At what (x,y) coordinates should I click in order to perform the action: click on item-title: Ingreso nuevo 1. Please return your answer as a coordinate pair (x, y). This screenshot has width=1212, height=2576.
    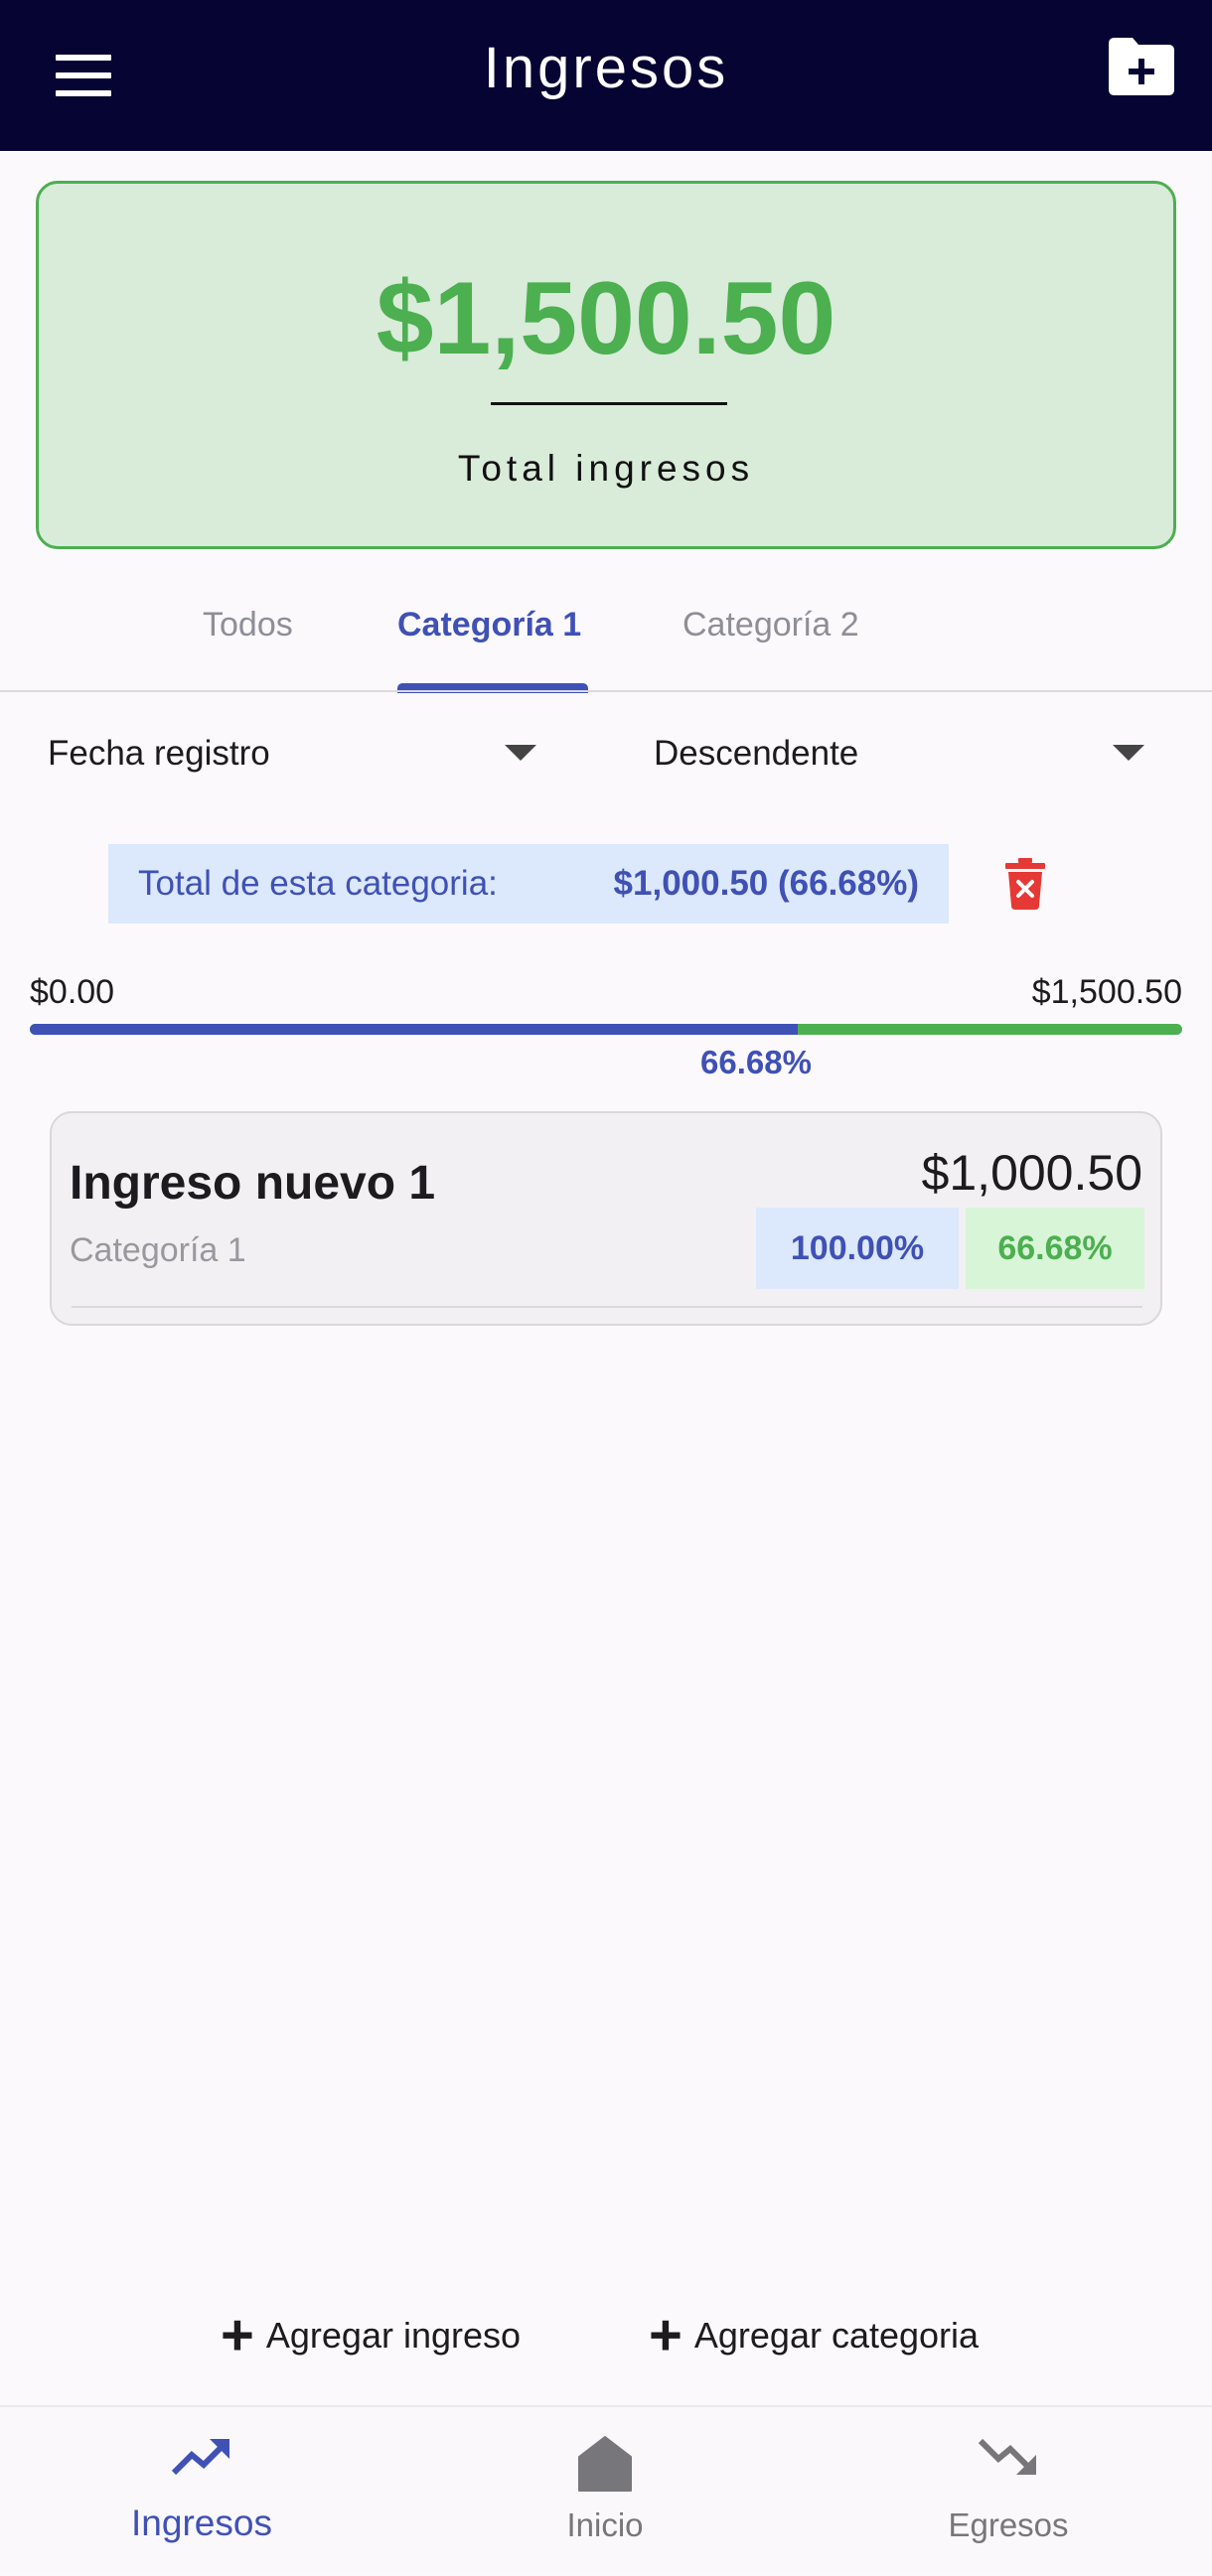
    Looking at the image, I should click on (253, 1184).